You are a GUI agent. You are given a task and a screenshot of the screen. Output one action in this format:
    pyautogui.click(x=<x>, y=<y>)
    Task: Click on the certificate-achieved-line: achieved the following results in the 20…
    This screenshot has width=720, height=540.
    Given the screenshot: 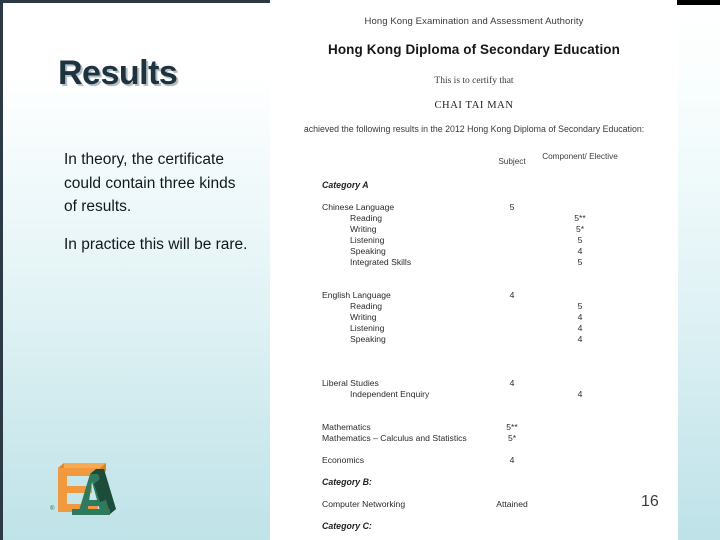 What is the action you would take?
    pyautogui.click(x=474, y=129)
    